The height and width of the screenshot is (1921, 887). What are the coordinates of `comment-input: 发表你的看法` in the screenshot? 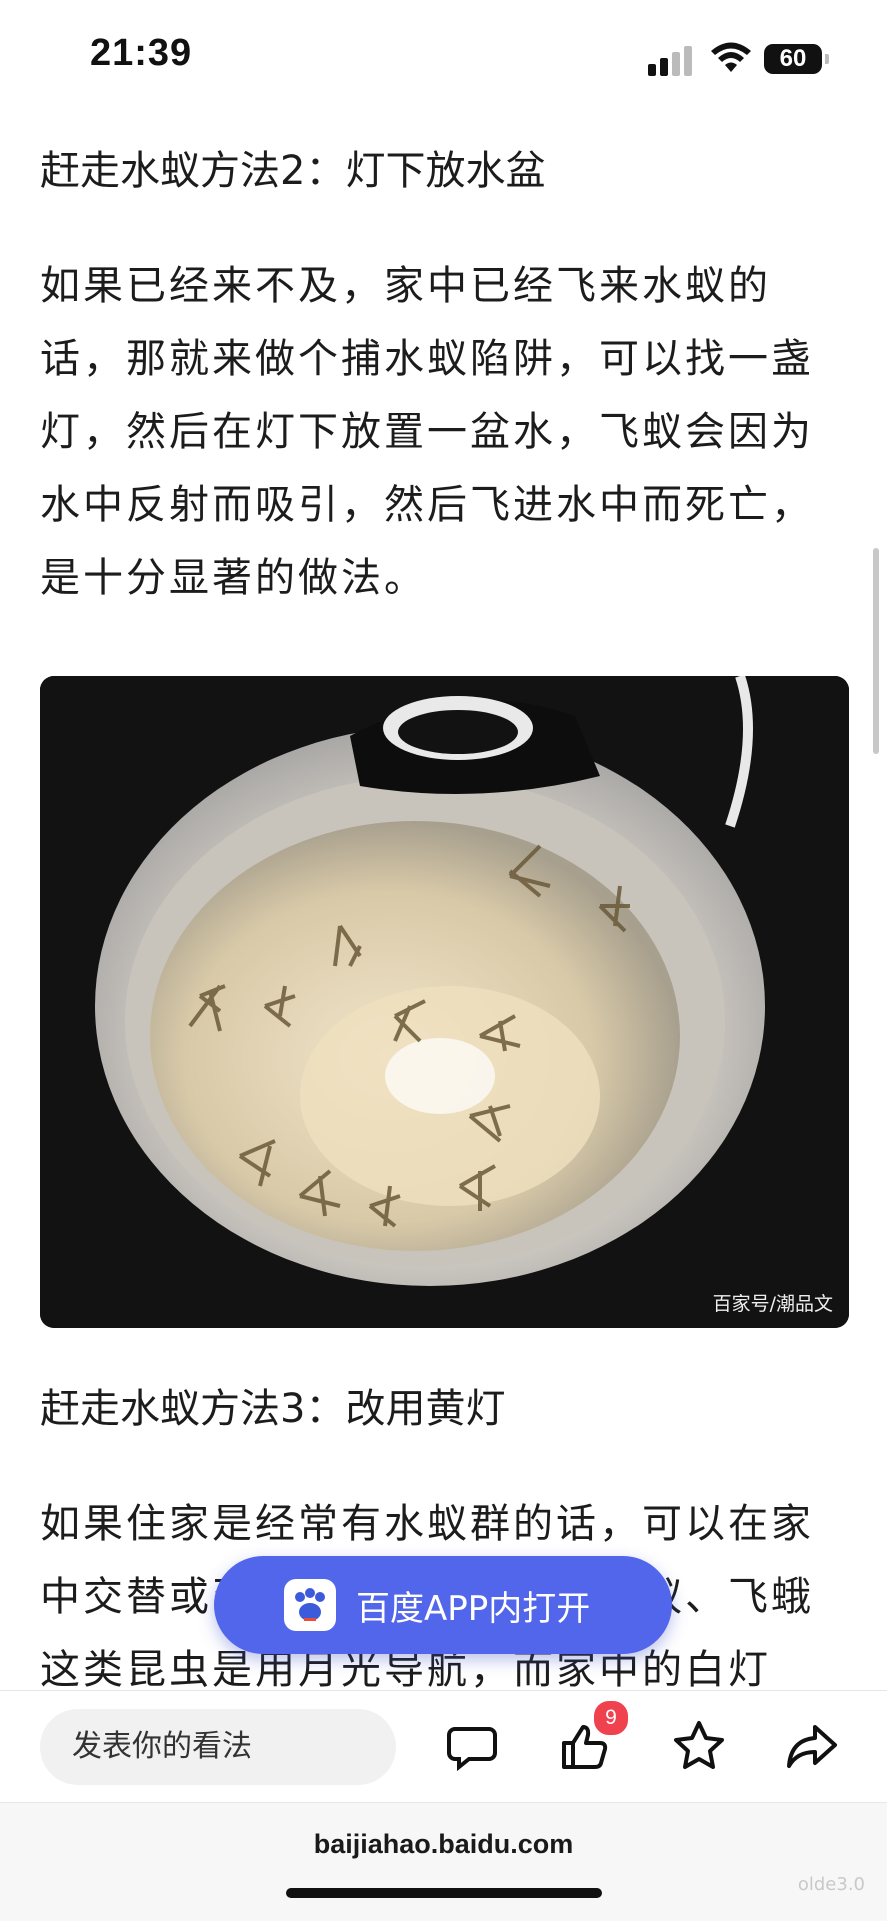 It's located at (218, 1747).